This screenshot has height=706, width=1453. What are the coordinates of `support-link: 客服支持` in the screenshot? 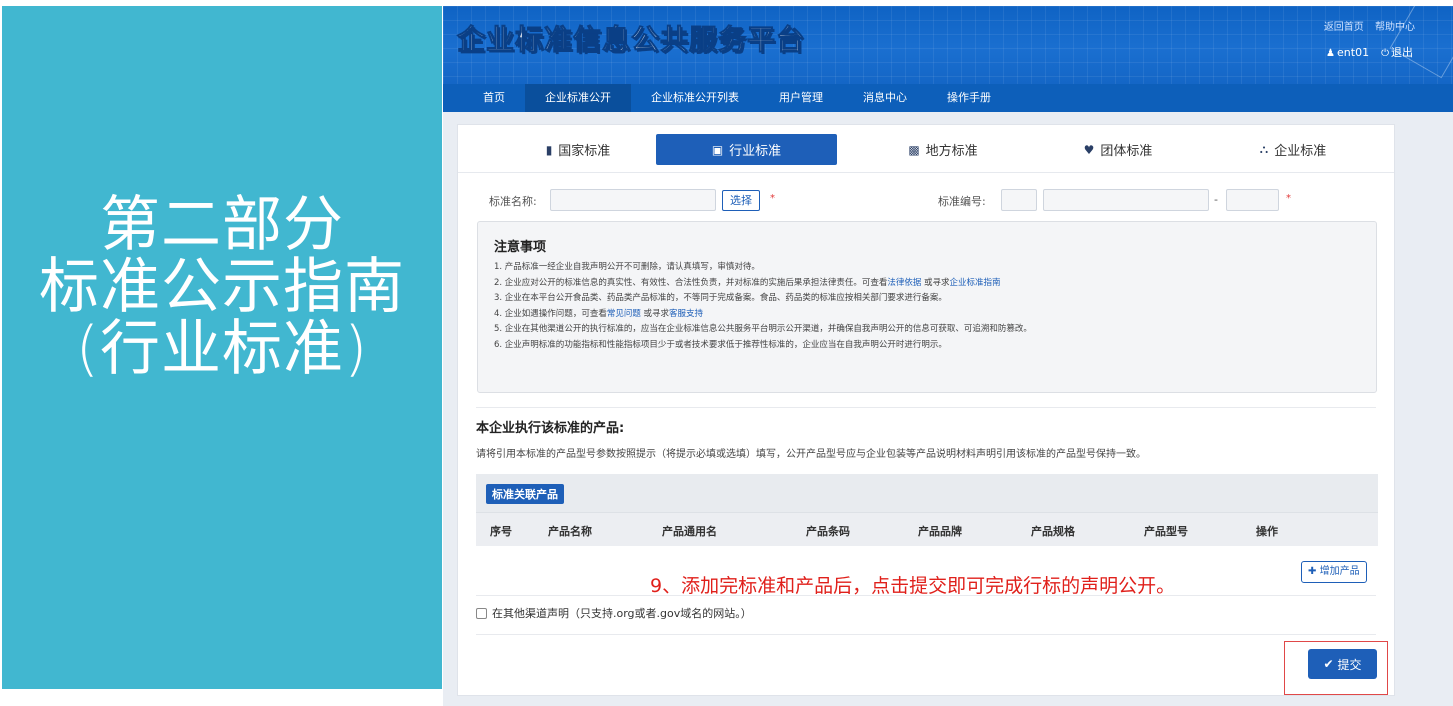 It's located at (686, 314).